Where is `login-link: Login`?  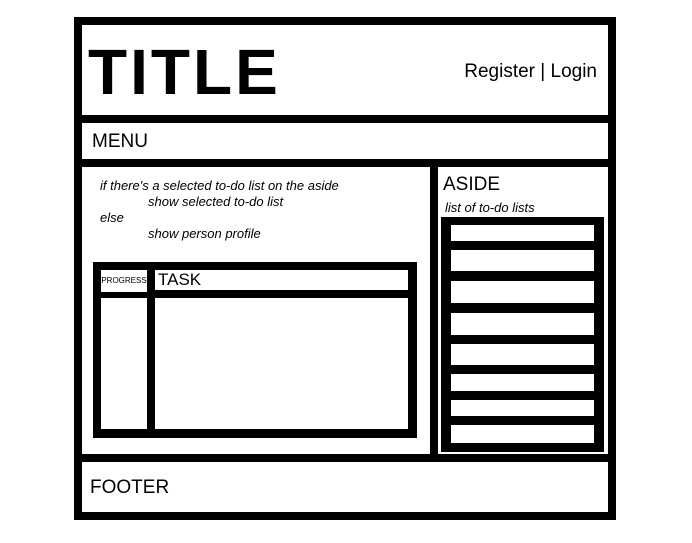
login-link: Login is located at coordinates (574, 71).